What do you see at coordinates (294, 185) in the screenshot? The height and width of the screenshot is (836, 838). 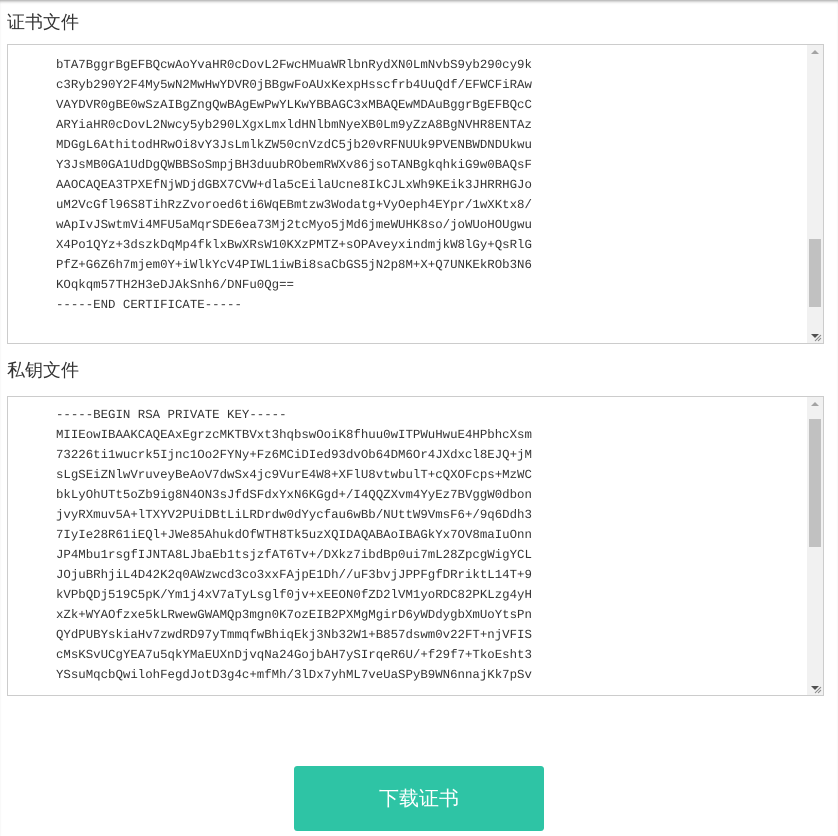 I see `text-line: AAOCAQEA3TPXEfNjWDjdGBX7CVW+dla5cEilaUcne8IkCJLxWh9KEik3JHRRHGJo` at bounding box center [294, 185].